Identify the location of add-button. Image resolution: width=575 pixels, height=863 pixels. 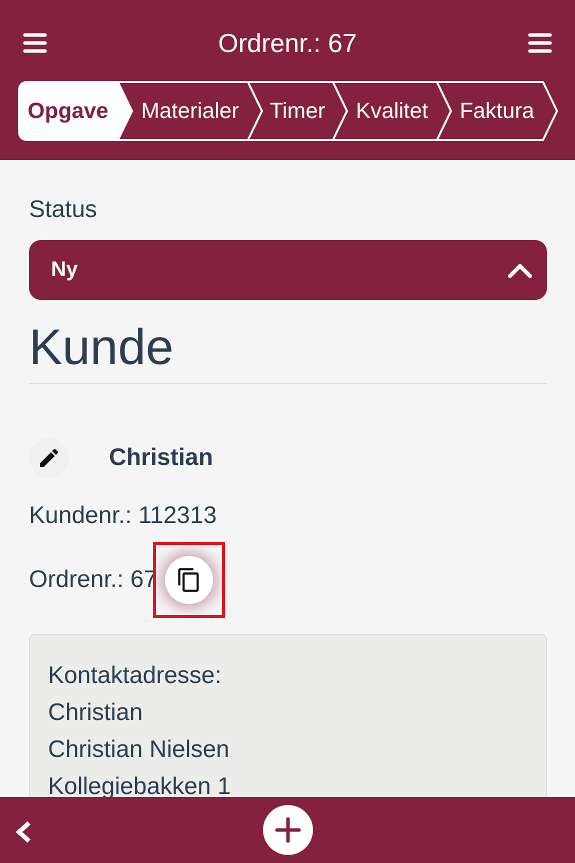
(287, 830).